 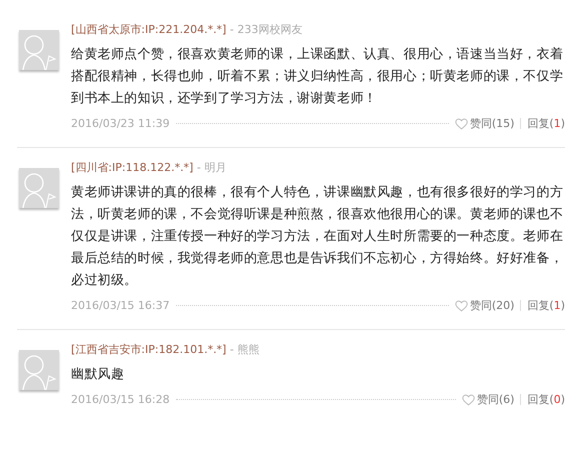 What do you see at coordinates (317, 77) in the screenshot?
I see `comment-text: 给黄老师点个赞，很喜欢黄老师的课，上课函默、认真、很用心，语速当当好，衣着搭配很精神，长得也帅，听着不累；讲义归纳性高，很用心；听黄老师的课，不仅学到书本上的知识，还学到了学习方法，谢谢黄老师！` at bounding box center [317, 77].